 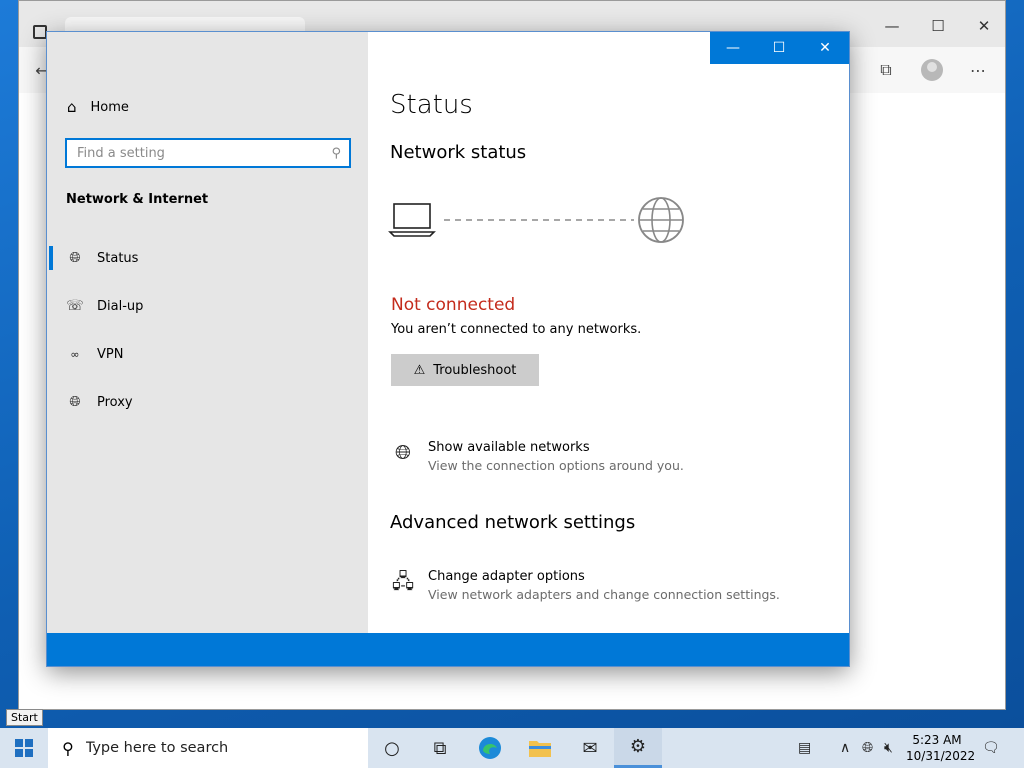 What do you see at coordinates (845, 748) in the screenshot?
I see `chevron-up-icon: ∧` at bounding box center [845, 748].